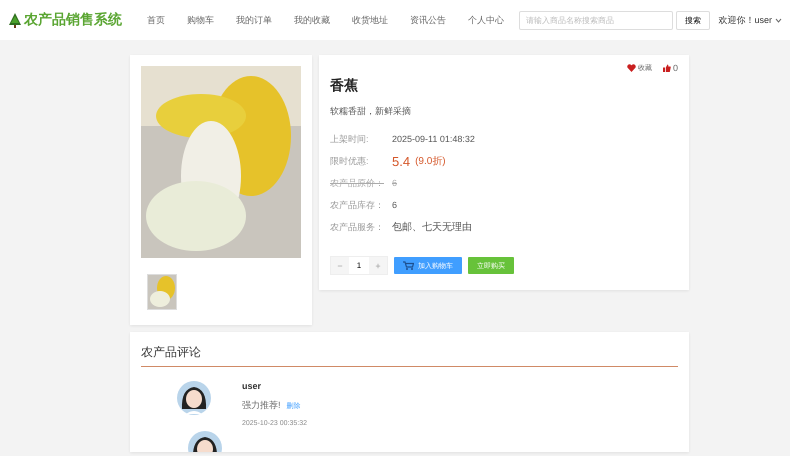  Describe the element at coordinates (344, 86) in the screenshot. I see `product-name: 香蕉` at that location.